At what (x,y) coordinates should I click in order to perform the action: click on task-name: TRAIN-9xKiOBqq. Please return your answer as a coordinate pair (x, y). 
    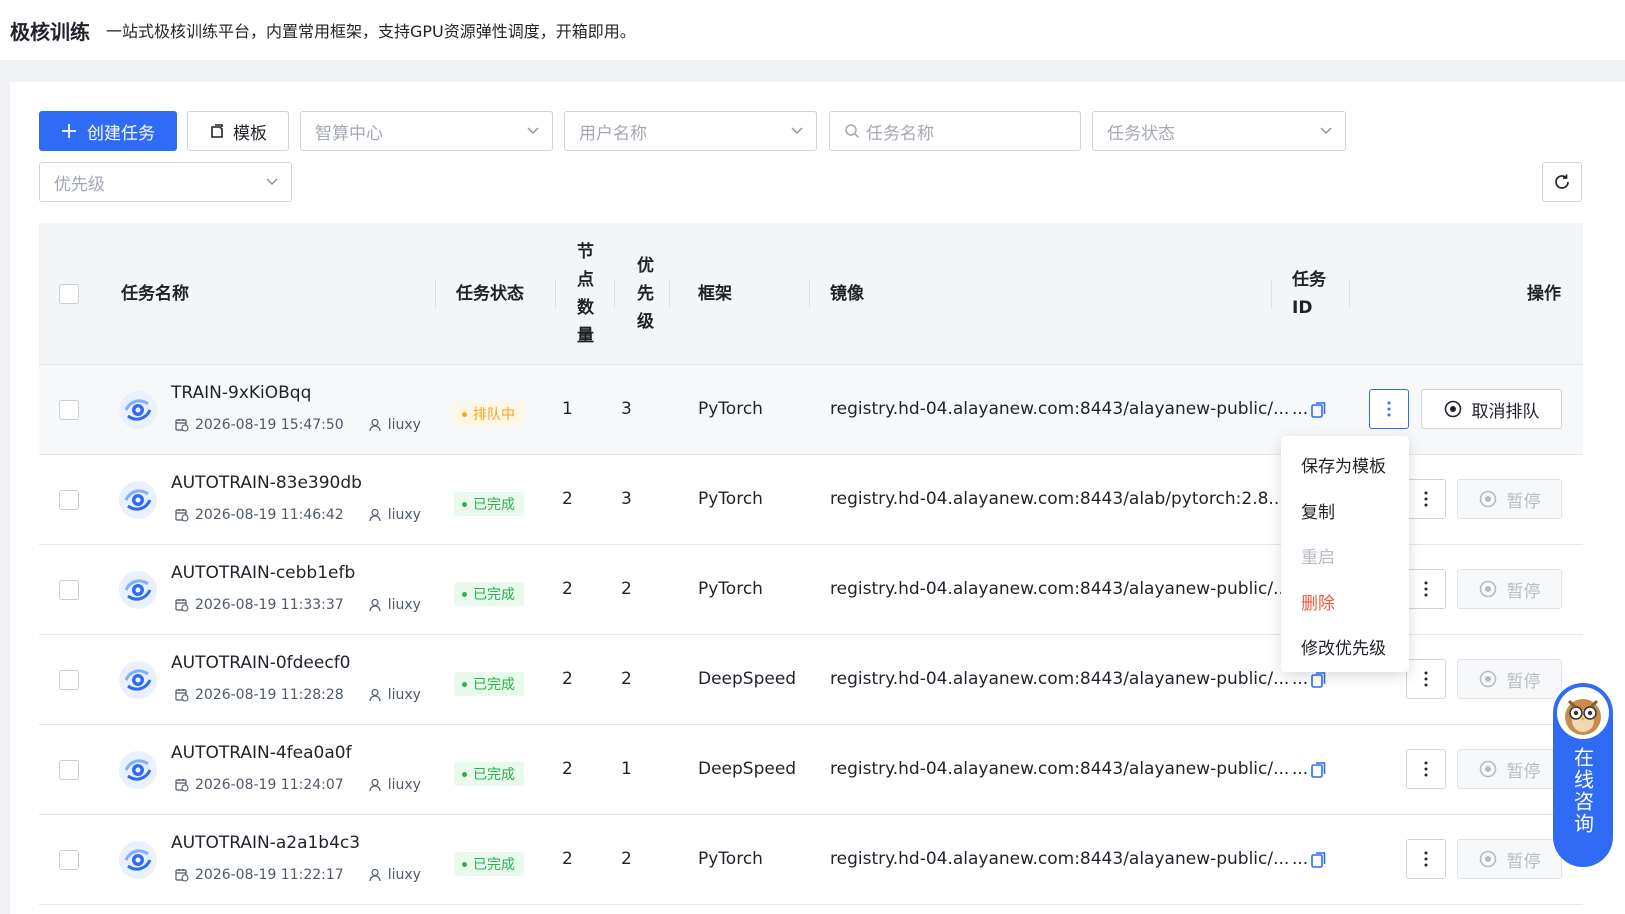
    Looking at the image, I should click on (241, 393).